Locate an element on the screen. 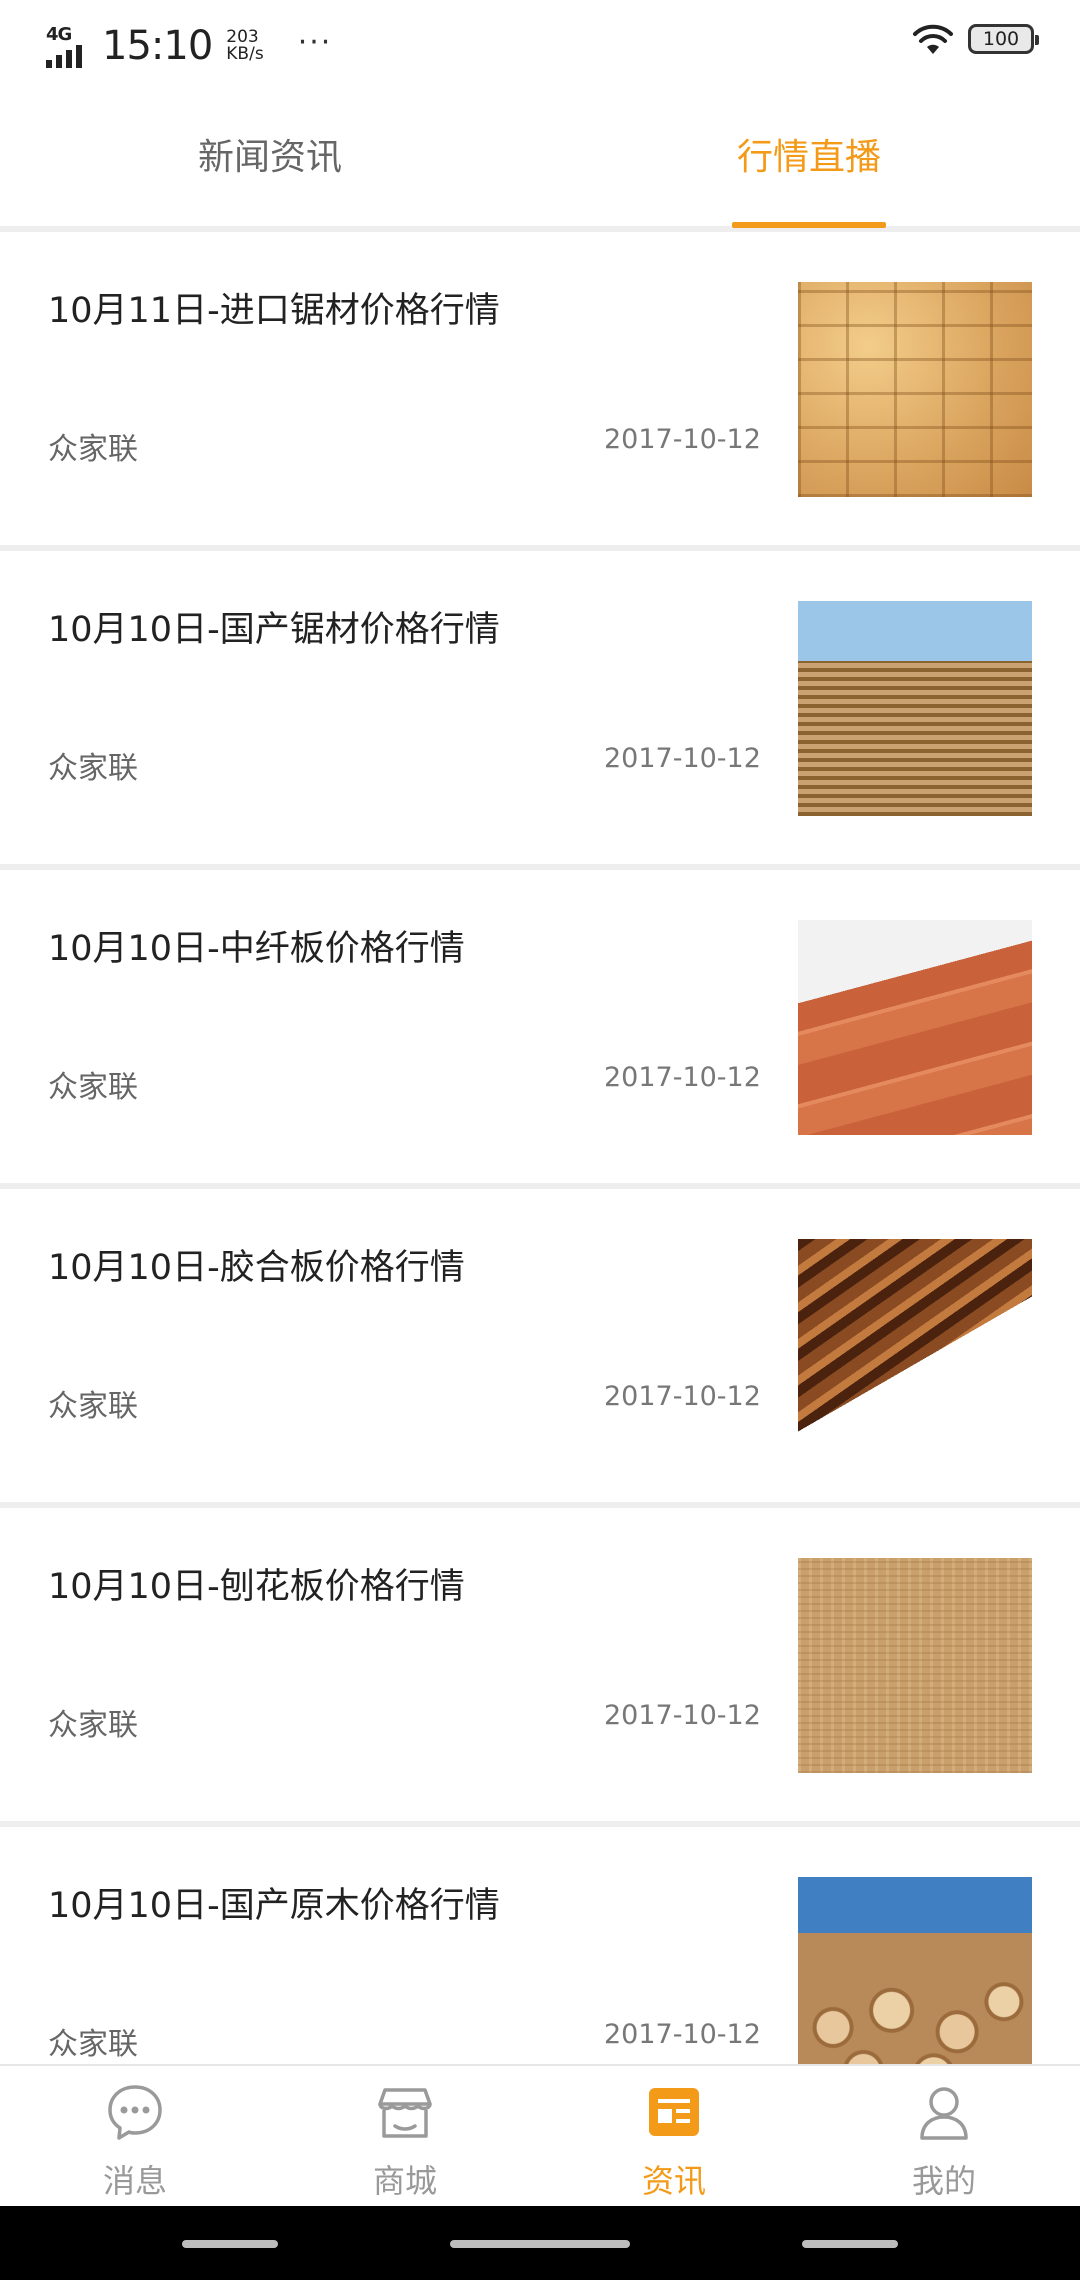 Image resolution: width=1080 pixels, height=2280 pixels. list-item: 10月10日-胶合板价格行情 众家联 2017-10-12 is located at coordinates (540, 1348).